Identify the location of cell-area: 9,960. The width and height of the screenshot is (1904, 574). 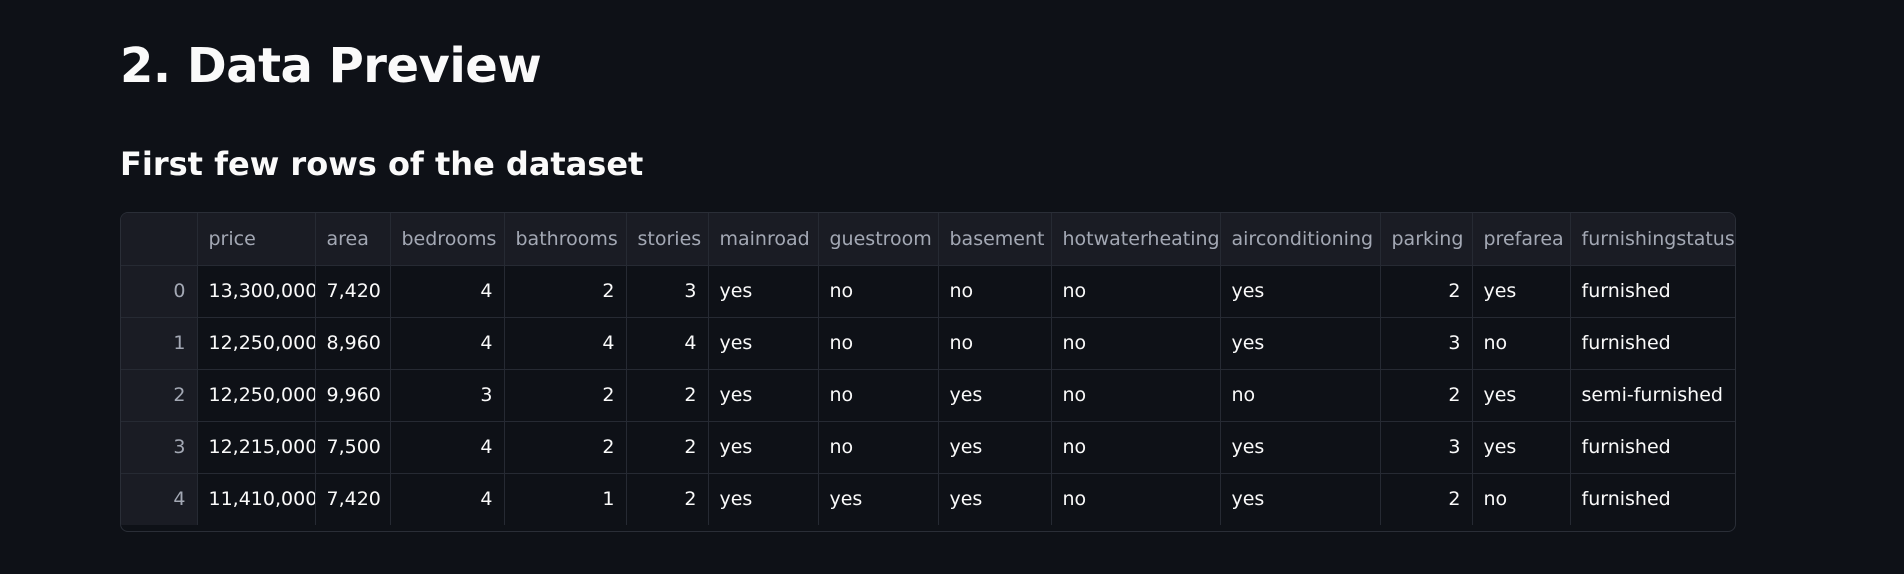
(353, 395).